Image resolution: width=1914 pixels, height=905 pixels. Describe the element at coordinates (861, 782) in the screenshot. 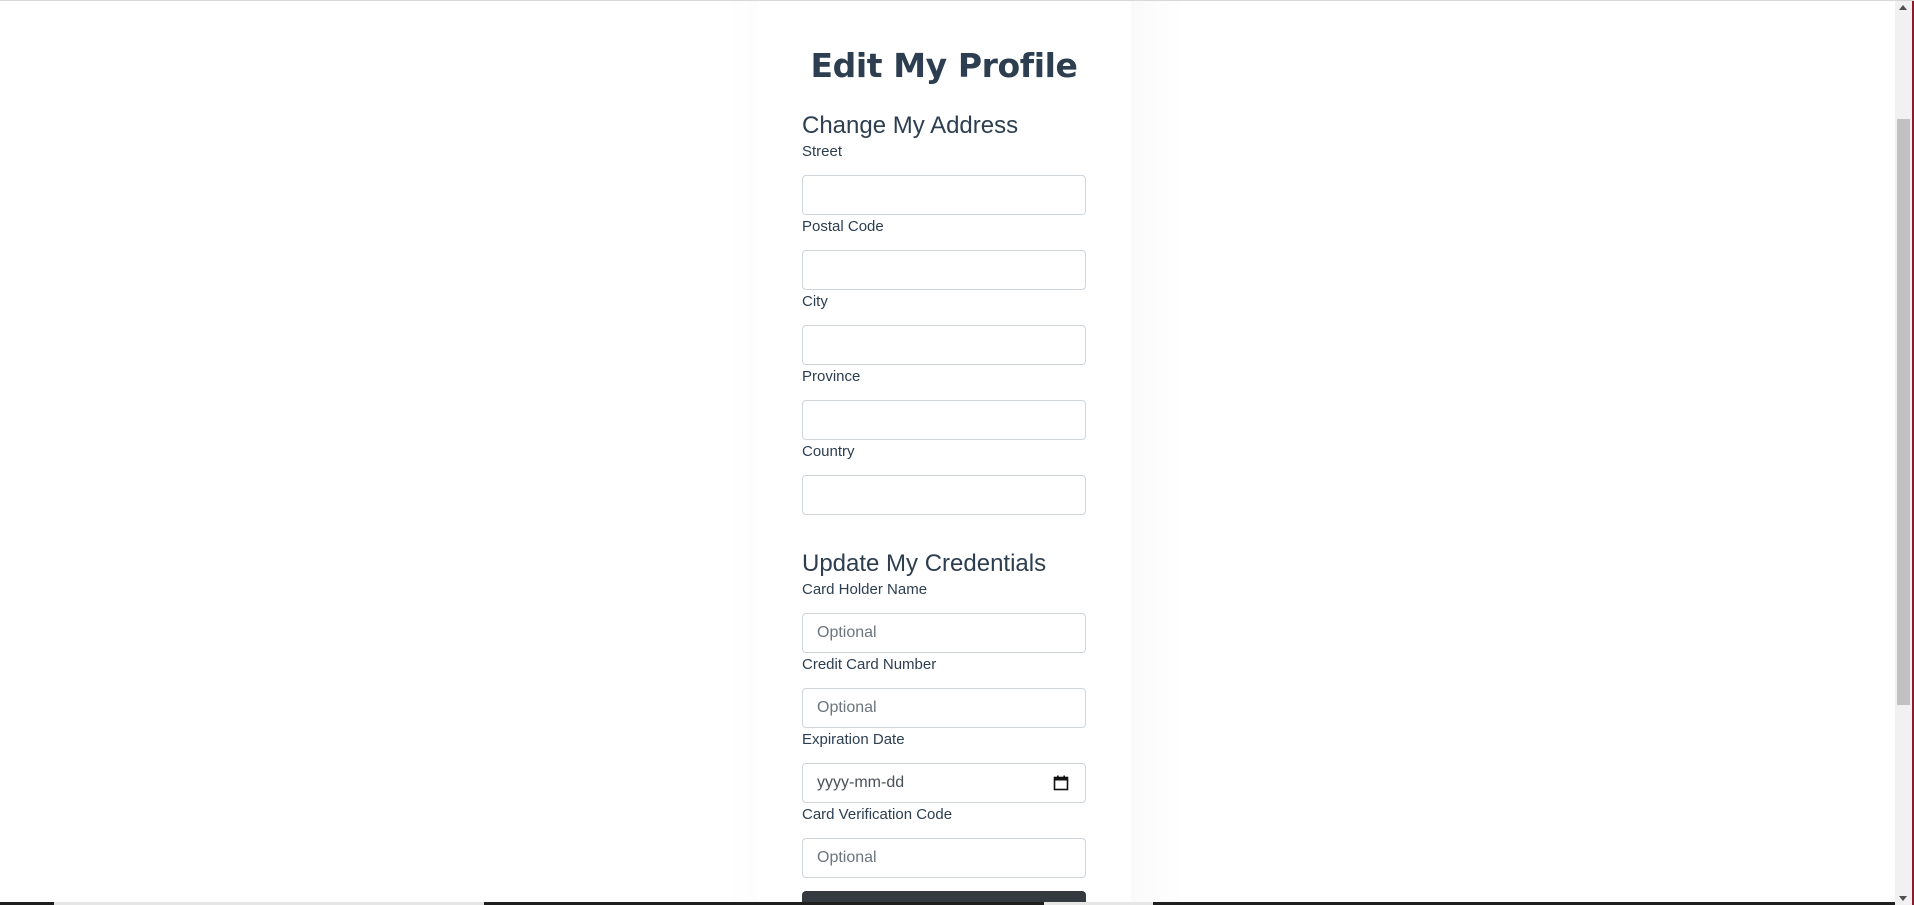

I see `expiration-date-placeholder: yyyy-mm-dd` at that location.